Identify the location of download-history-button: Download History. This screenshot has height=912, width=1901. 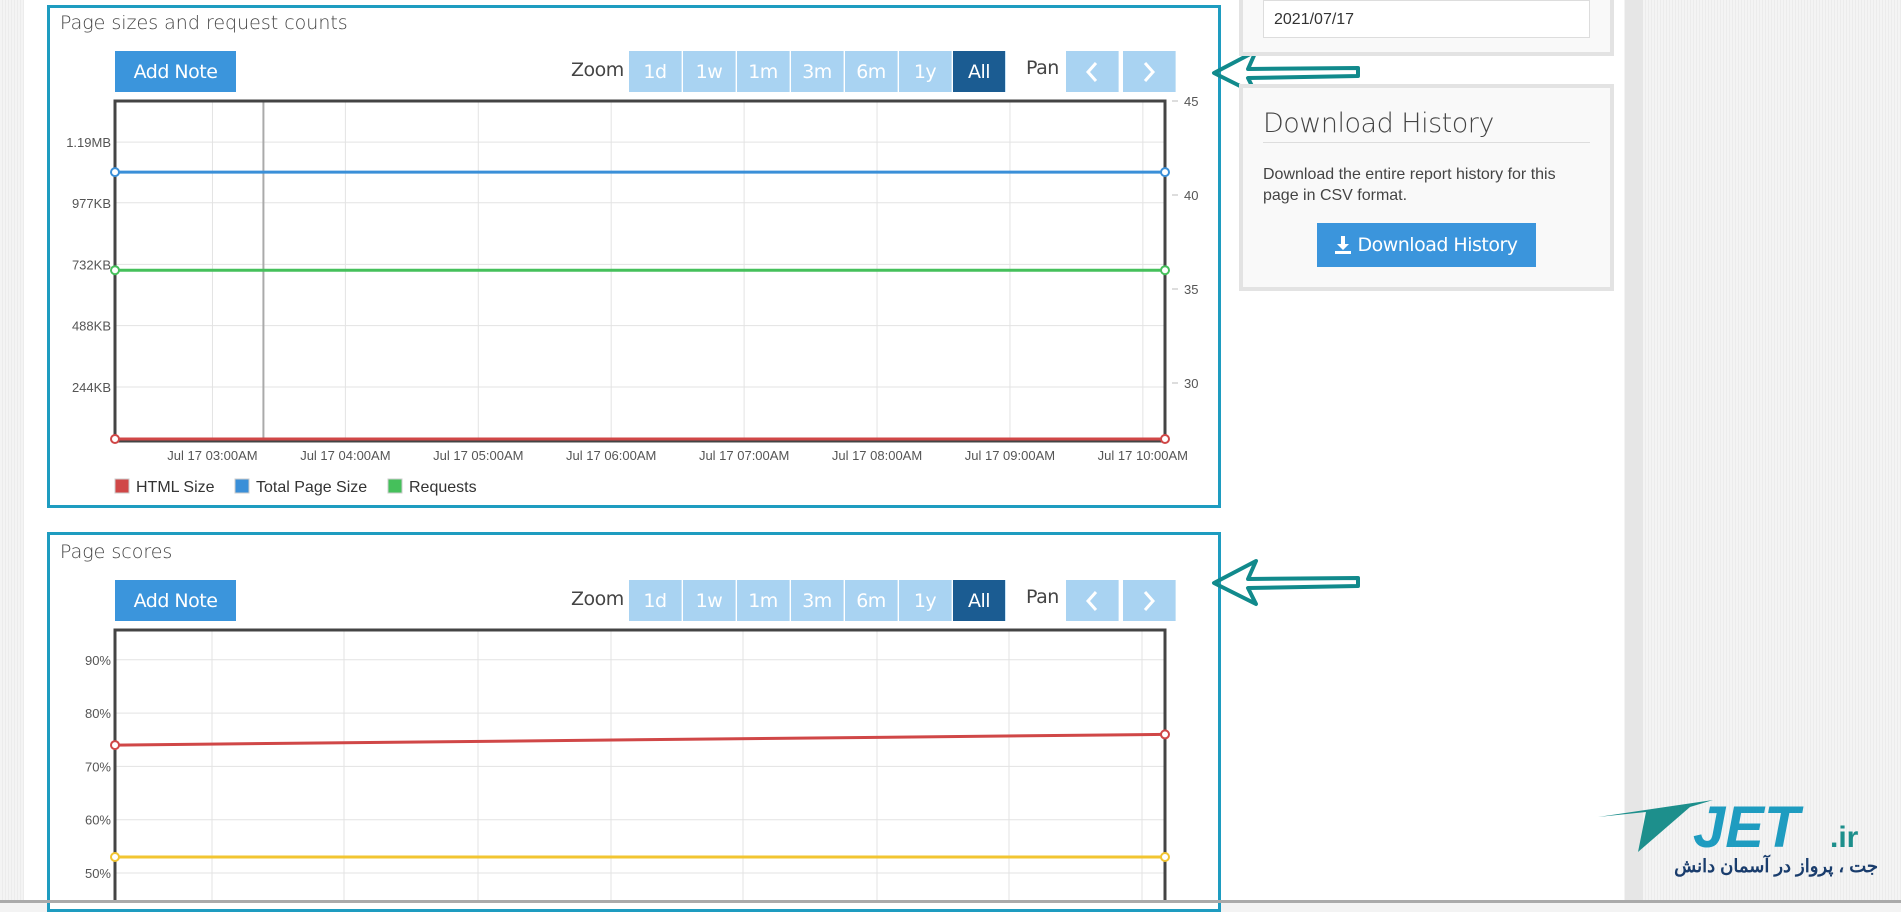
(1426, 245).